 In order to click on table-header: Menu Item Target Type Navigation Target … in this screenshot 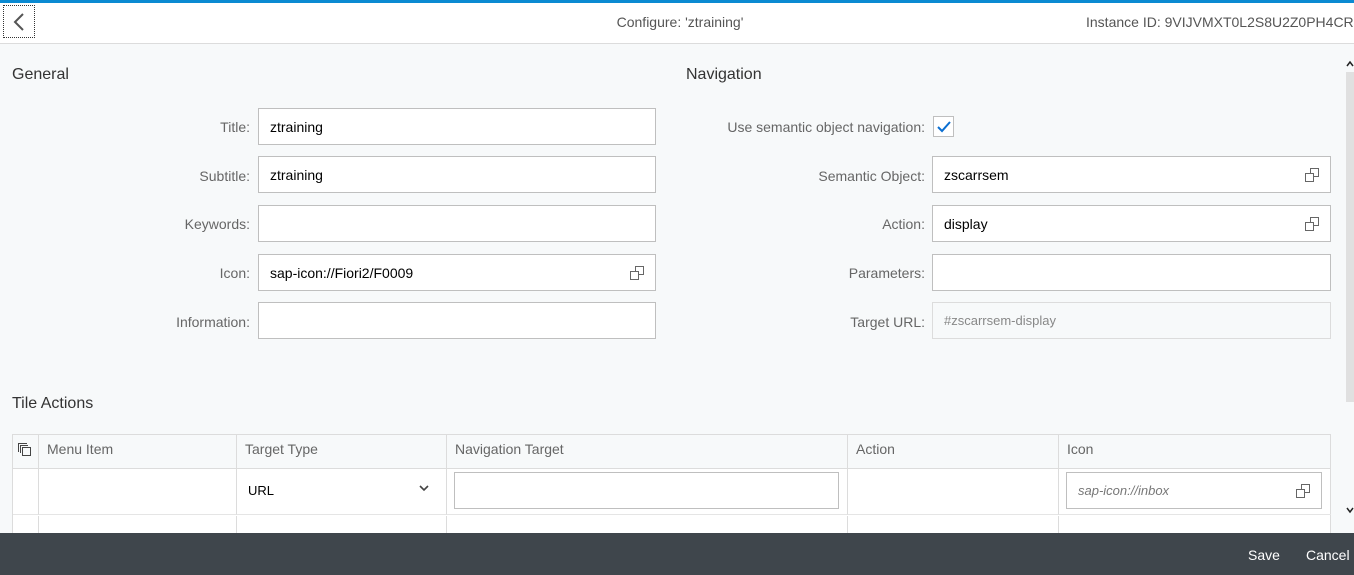, I will do `click(671, 452)`.